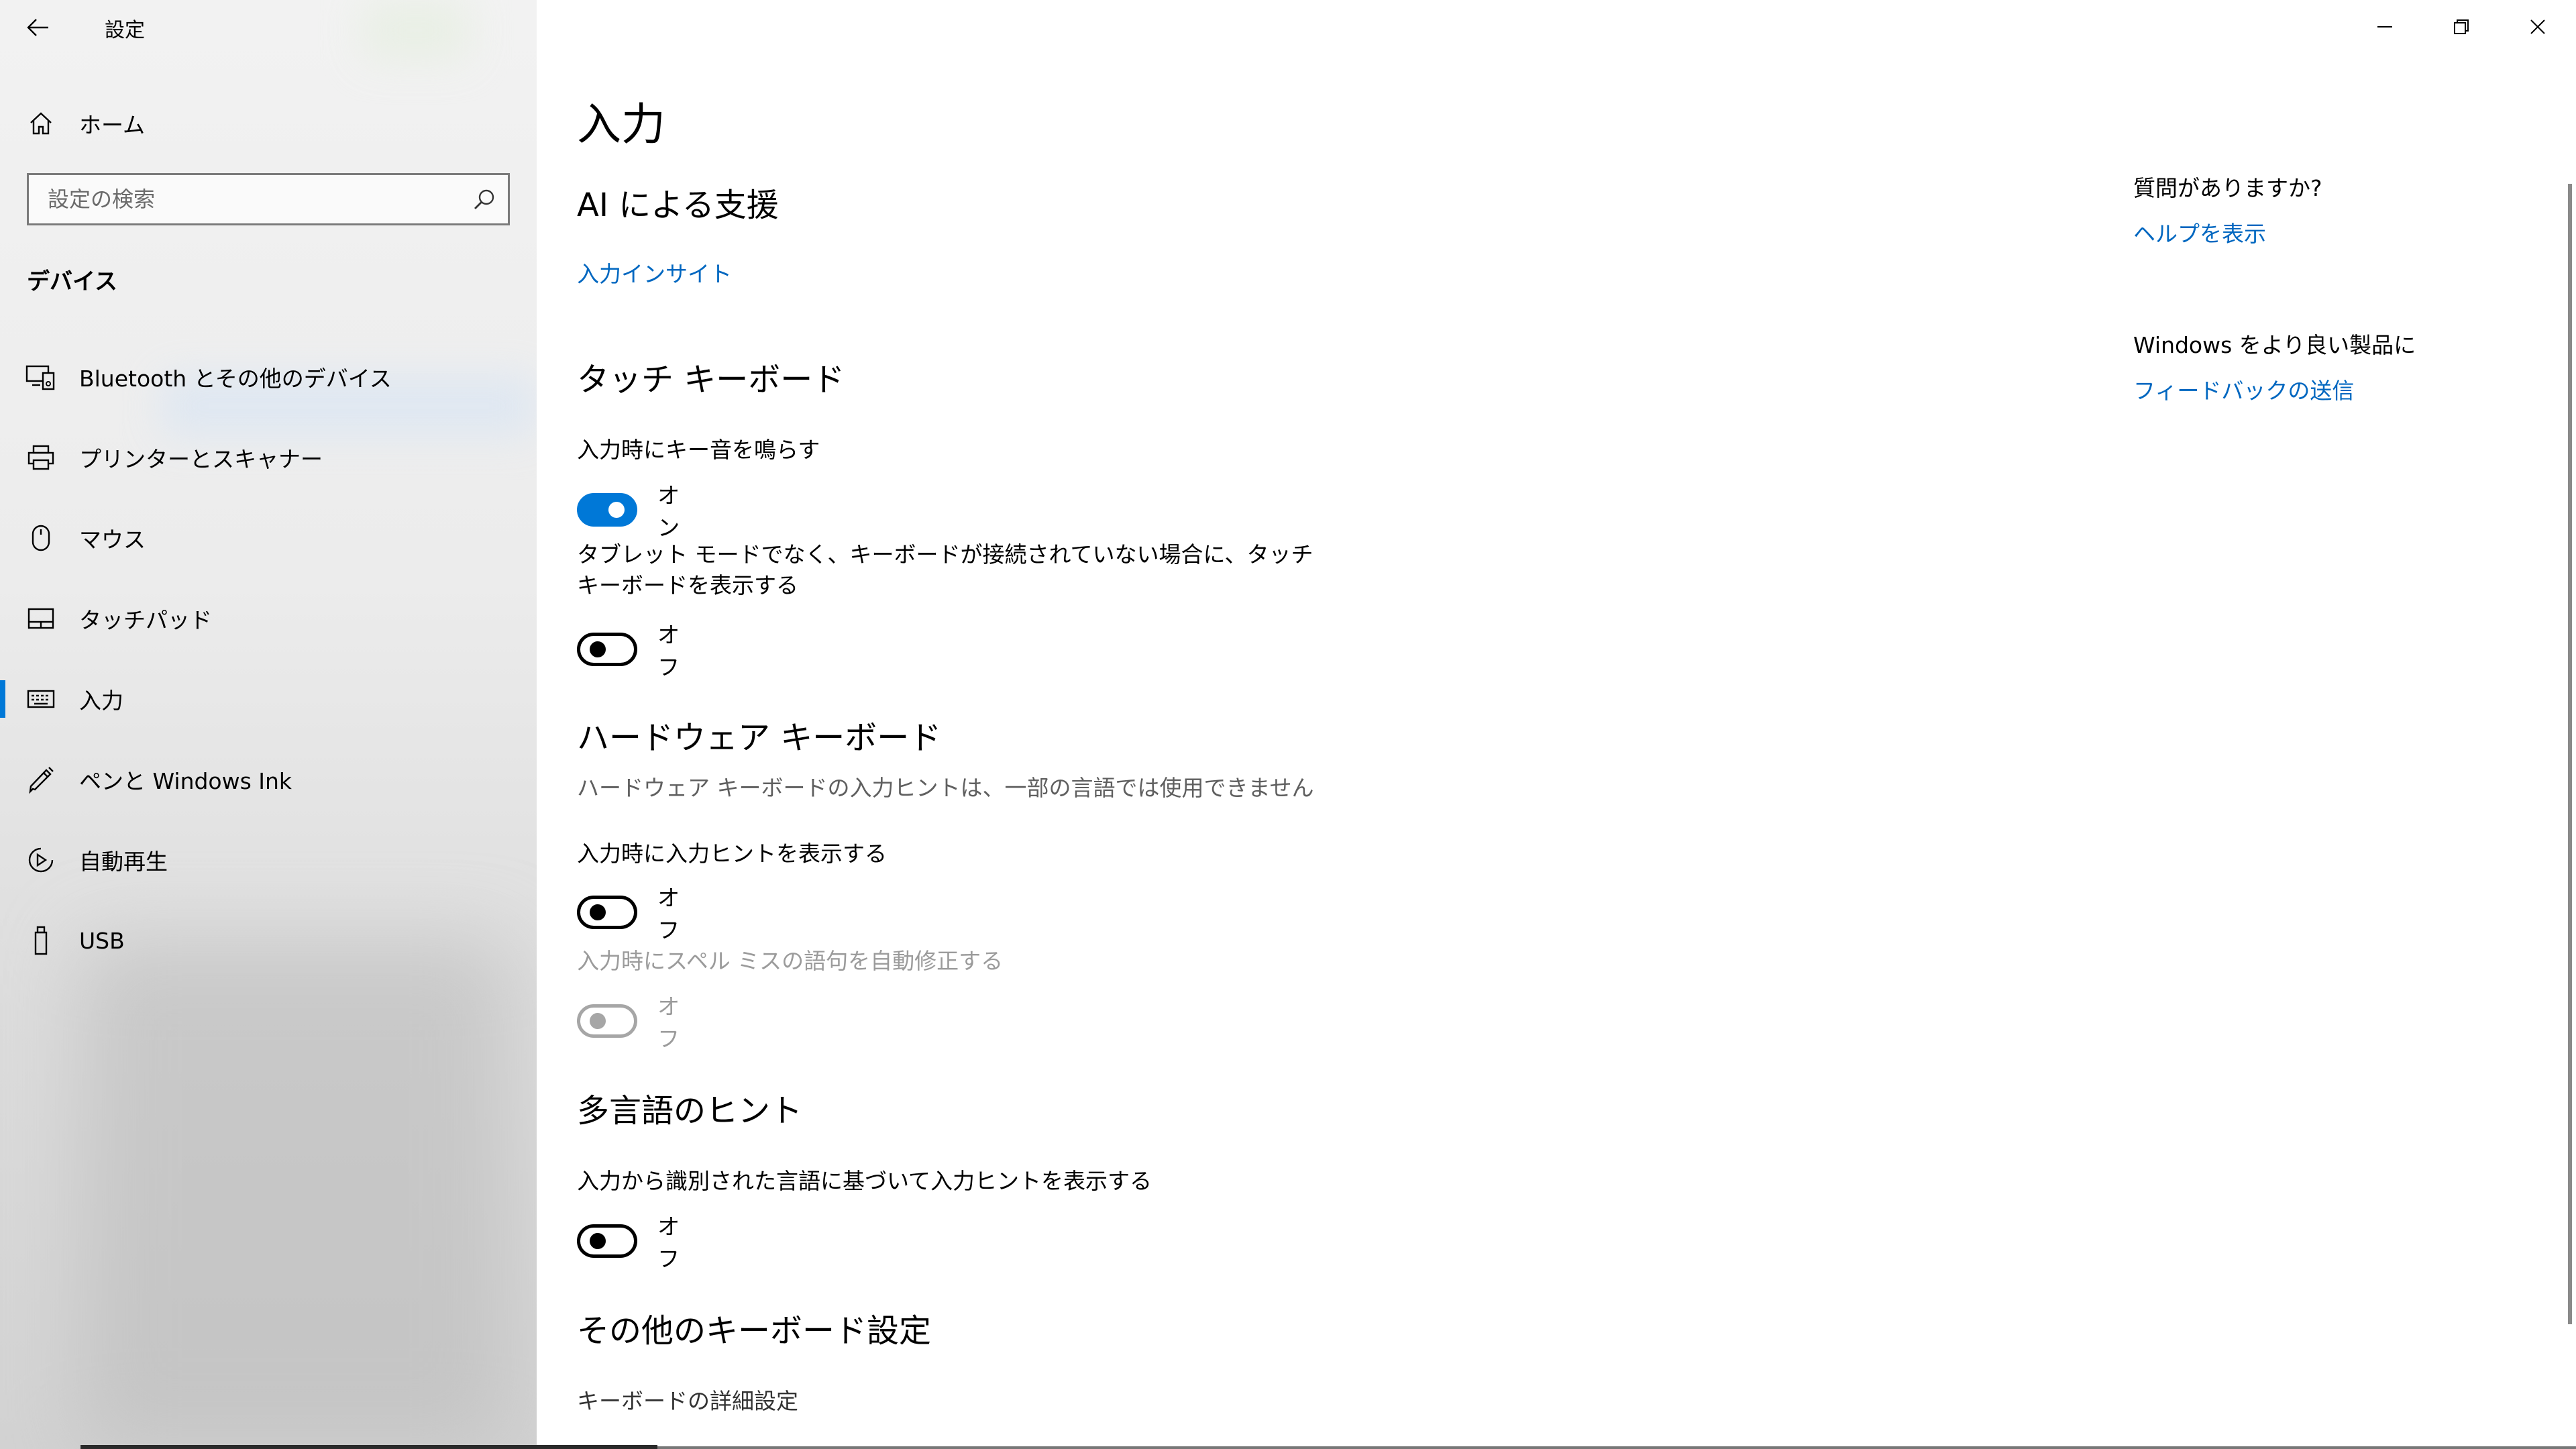 The height and width of the screenshot is (1449, 2576). Describe the element at coordinates (790, 961) in the screenshot. I see `autocorrect-label: 入力時にスペル ミスの語句を自動修正する` at that location.